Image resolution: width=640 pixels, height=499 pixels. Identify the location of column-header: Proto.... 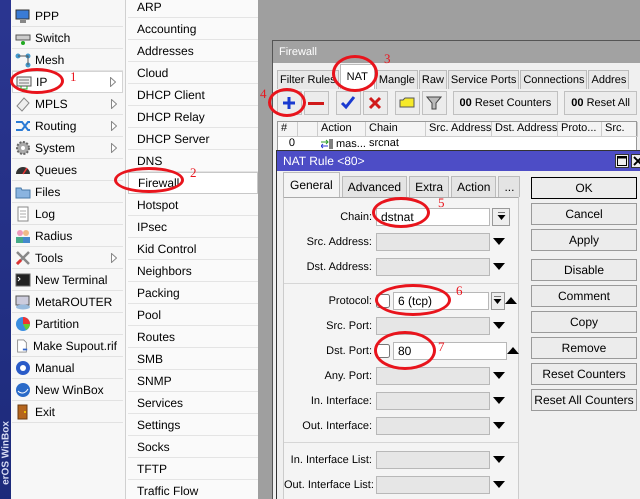
(580, 129).